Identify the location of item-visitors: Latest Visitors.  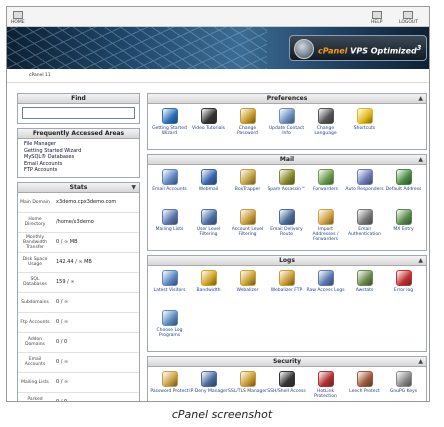
(169, 289).